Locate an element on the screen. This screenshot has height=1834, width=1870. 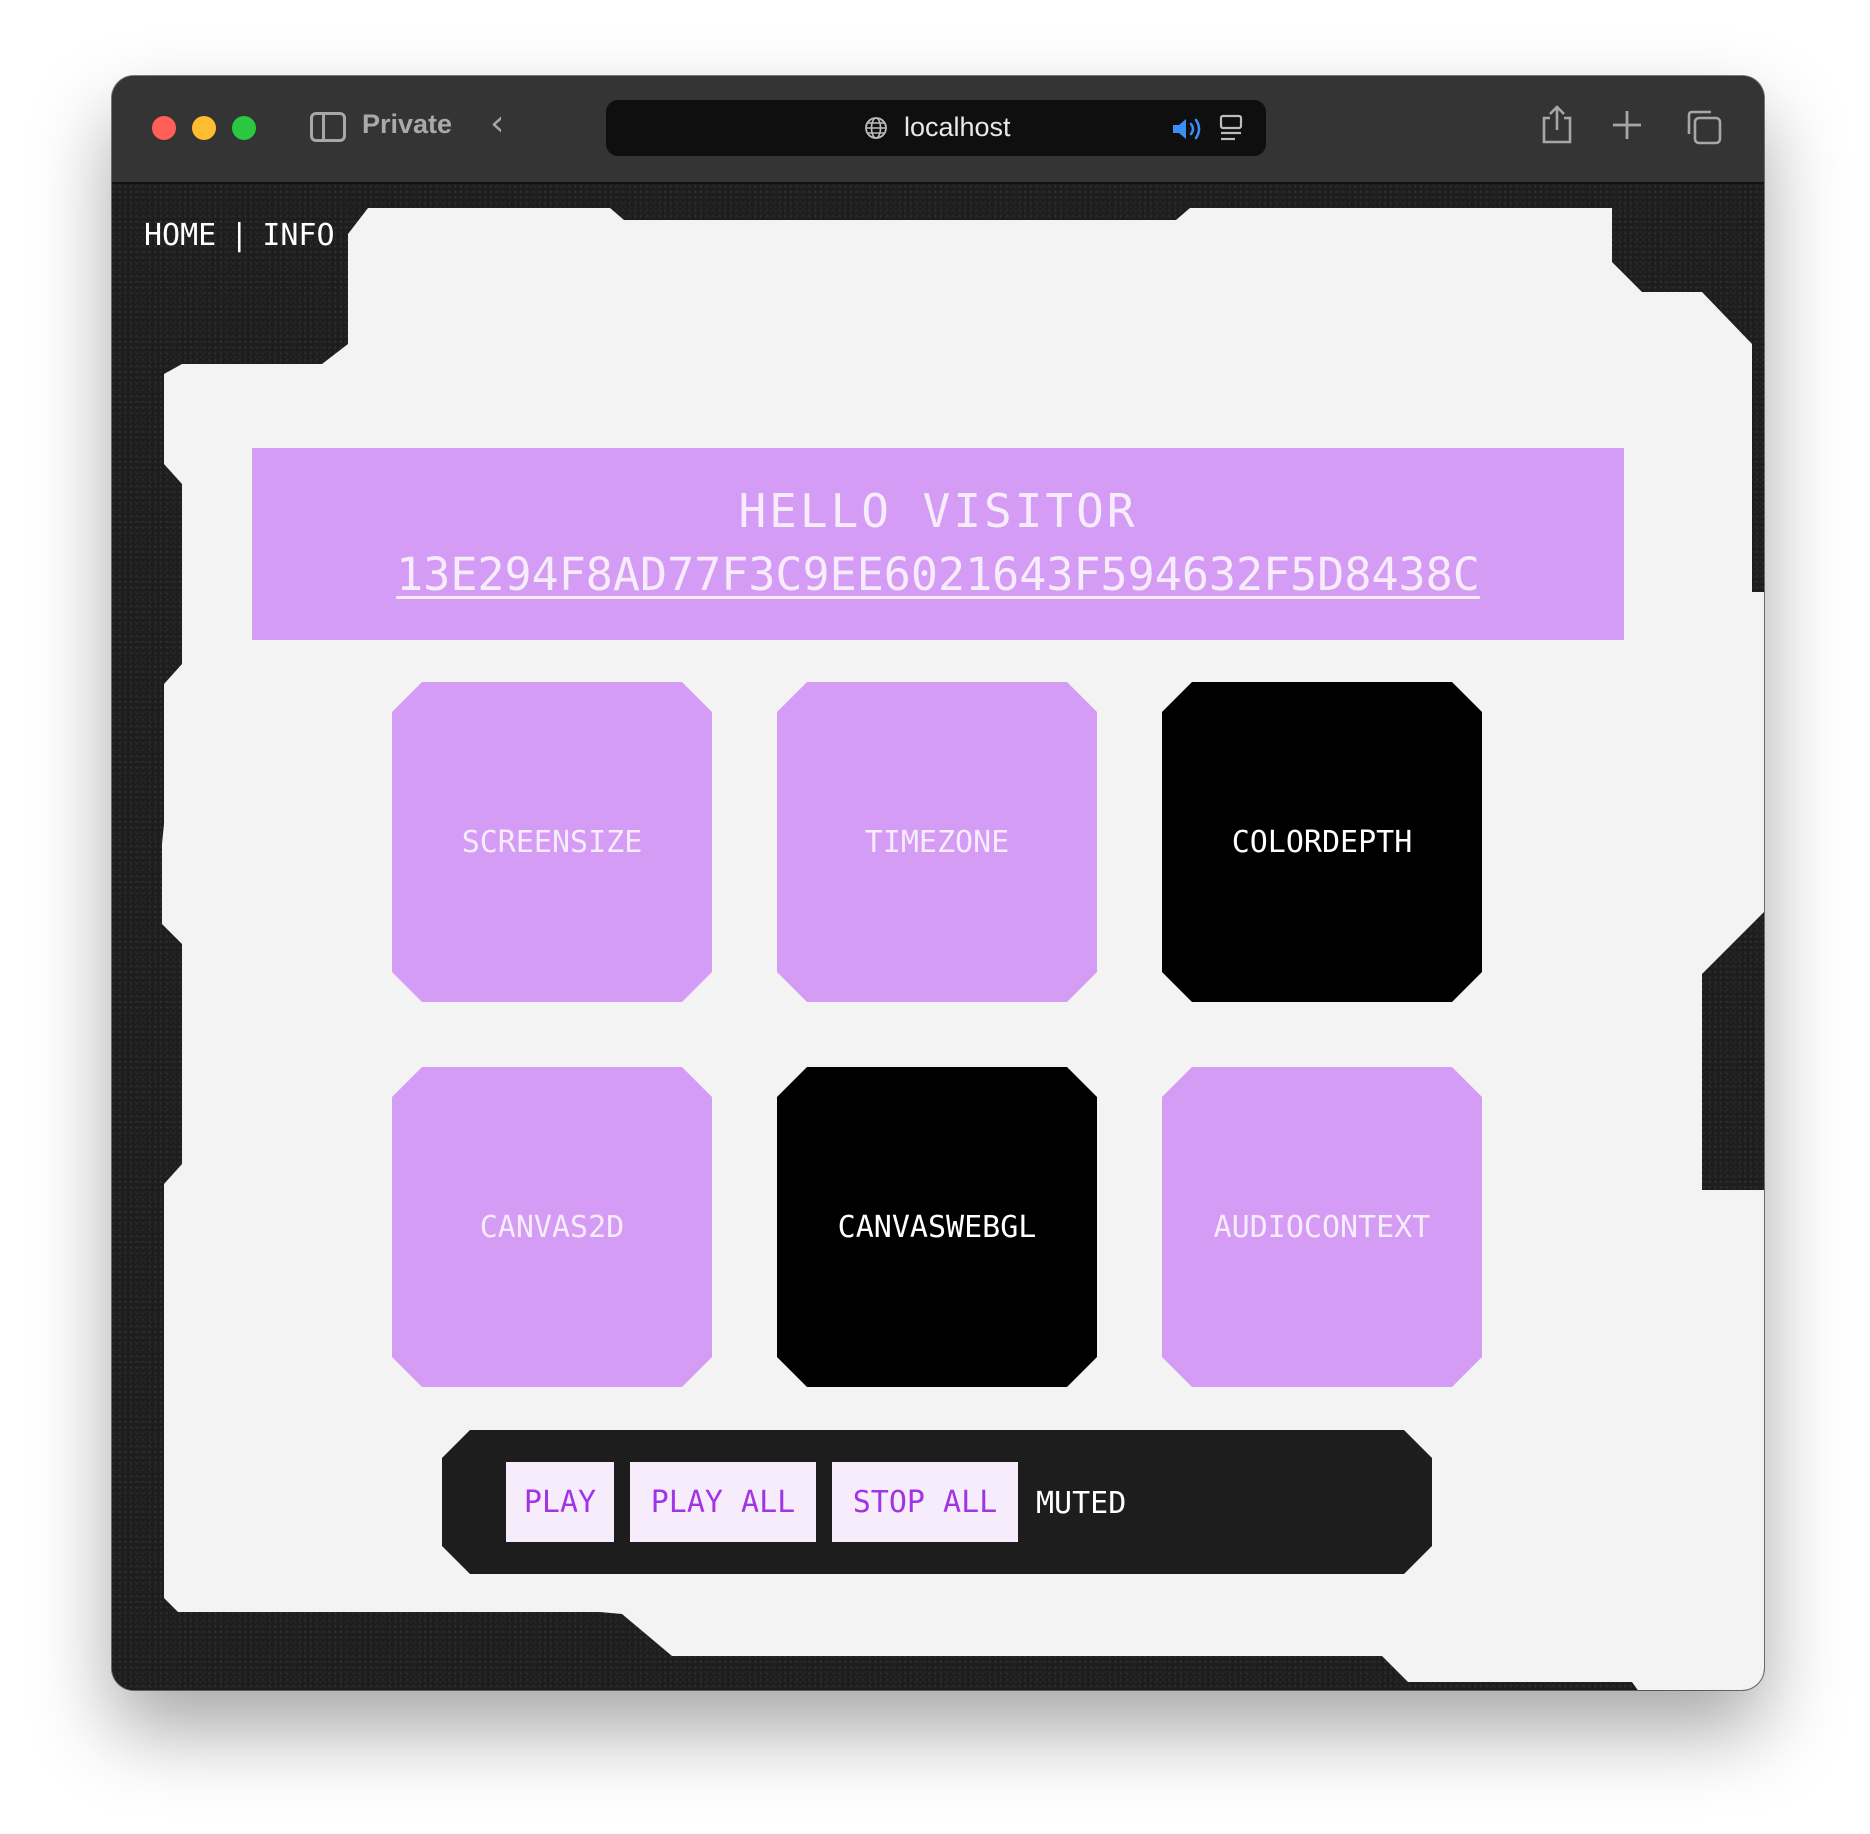
tile-timezone: TIMEZONE is located at coordinates (937, 842).